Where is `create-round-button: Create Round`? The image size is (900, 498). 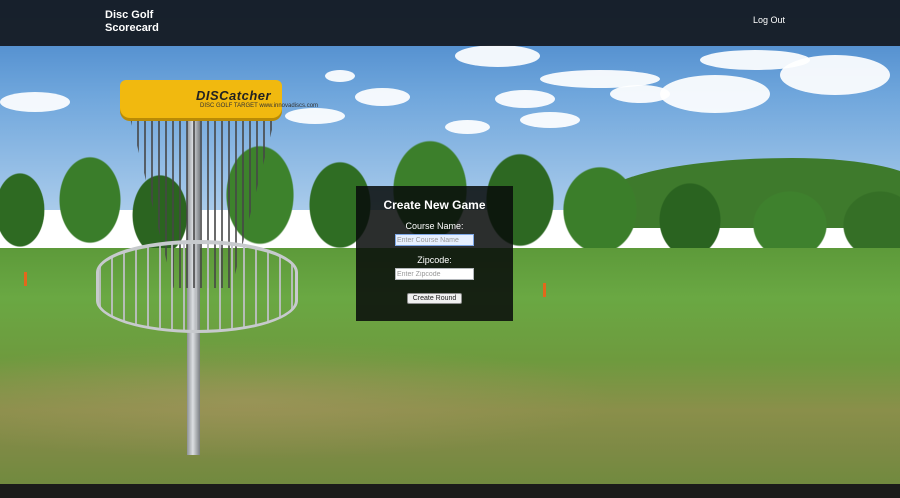 create-round-button: Create Round is located at coordinates (434, 298).